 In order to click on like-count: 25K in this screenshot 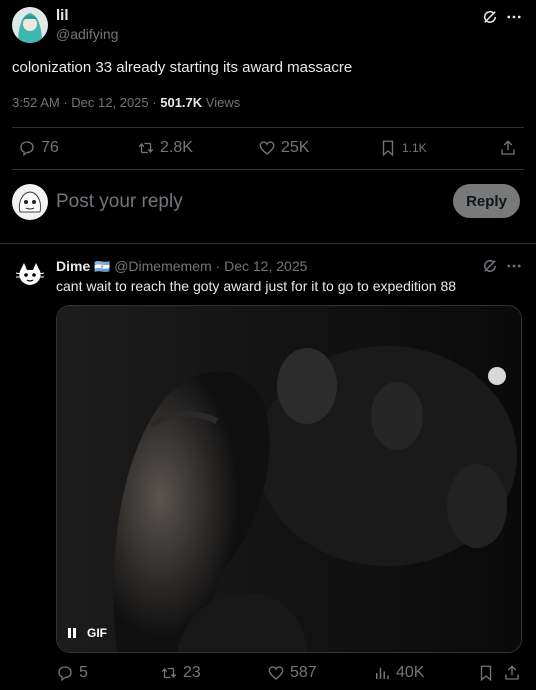, I will do `click(295, 147)`.